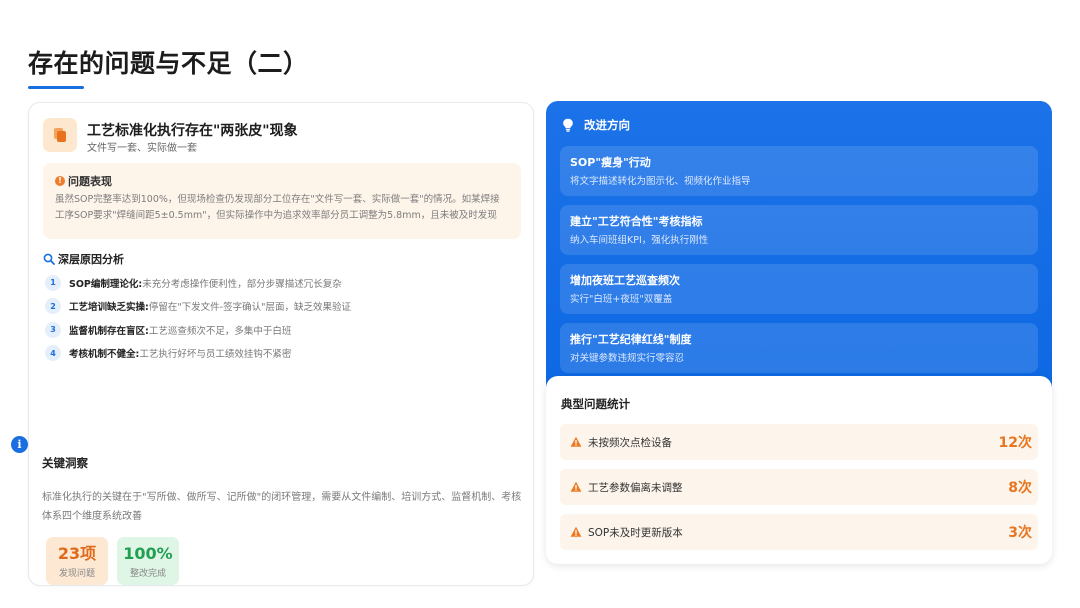 This screenshot has width=1080, height=608. What do you see at coordinates (1020, 533) in the screenshot?
I see `stat-row-count: 3次` at bounding box center [1020, 533].